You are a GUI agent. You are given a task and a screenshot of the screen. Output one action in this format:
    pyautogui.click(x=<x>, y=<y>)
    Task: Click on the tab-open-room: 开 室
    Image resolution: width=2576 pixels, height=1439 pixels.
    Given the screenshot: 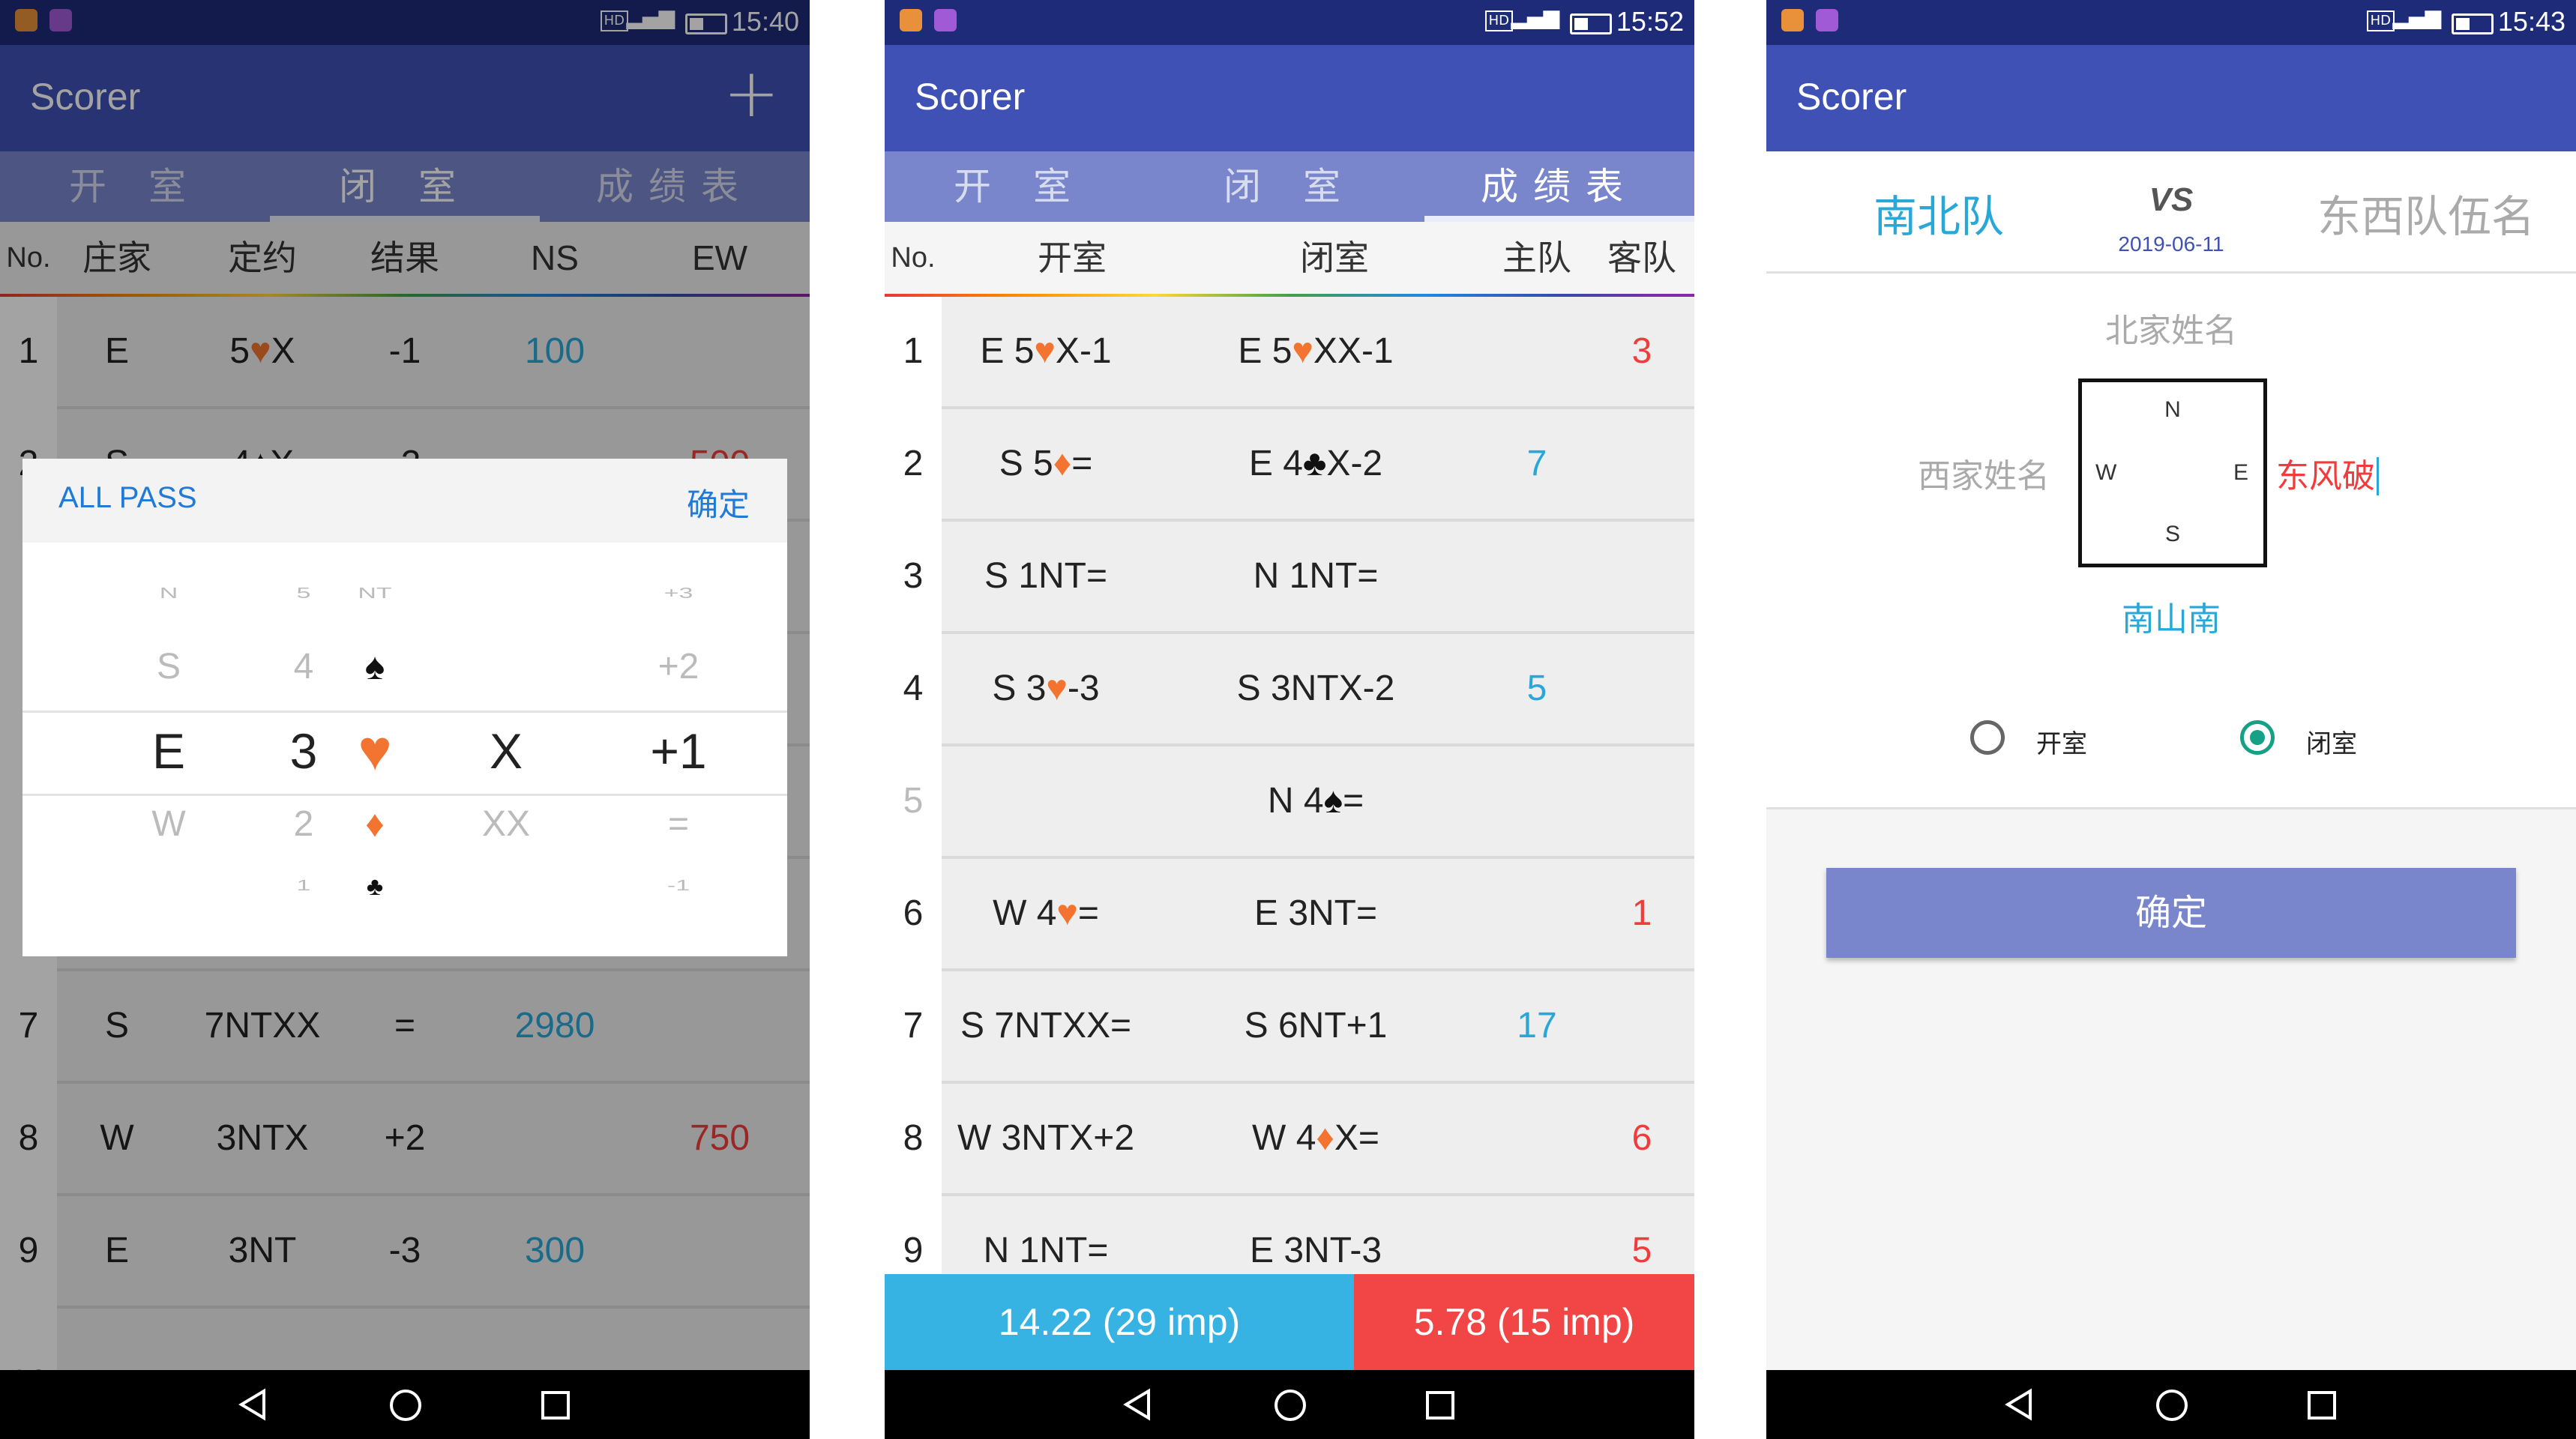 What is the action you would take?
    pyautogui.click(x=1020, y=186)
    